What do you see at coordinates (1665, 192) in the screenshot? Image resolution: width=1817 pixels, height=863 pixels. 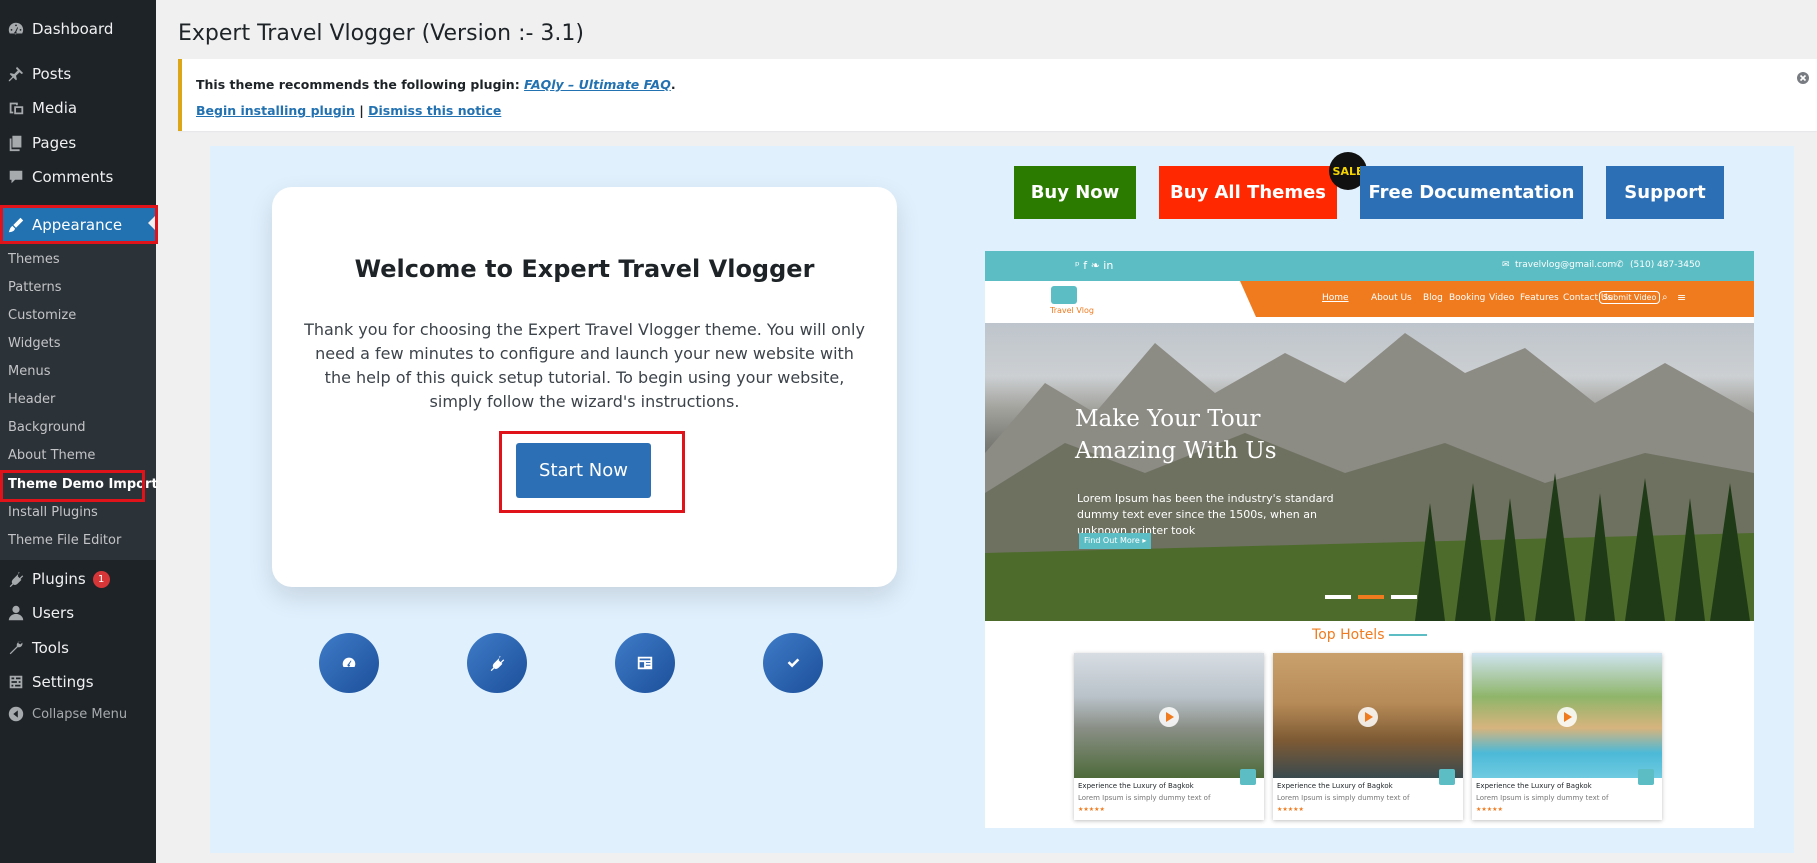 I see `support-button: Support` at bounding box center [1665, 192].